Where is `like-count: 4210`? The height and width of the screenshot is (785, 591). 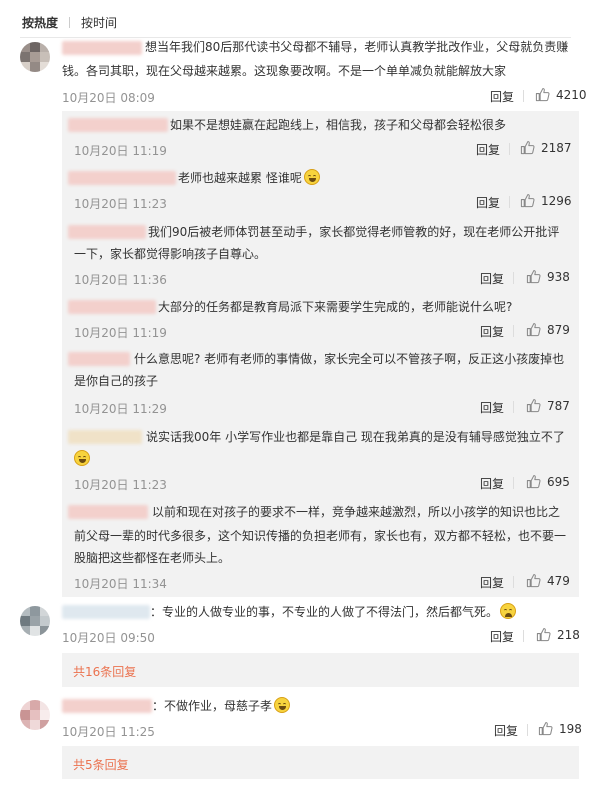 like-count: 4210 is located at coordinates (571, 94).